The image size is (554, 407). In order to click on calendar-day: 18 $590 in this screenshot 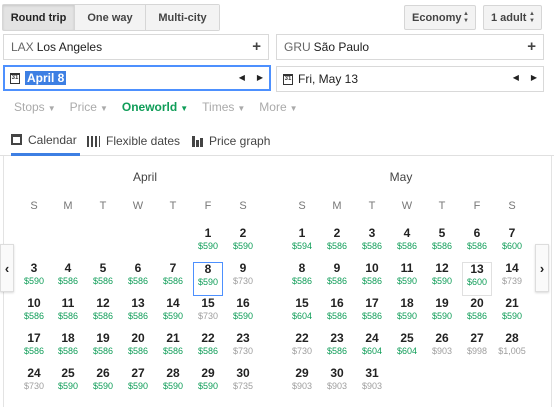, I will do `click(407, 314)`.